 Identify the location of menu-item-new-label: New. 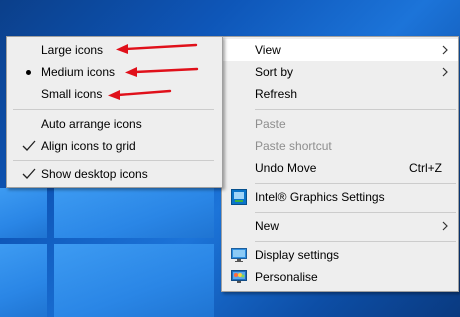
(267, 226).